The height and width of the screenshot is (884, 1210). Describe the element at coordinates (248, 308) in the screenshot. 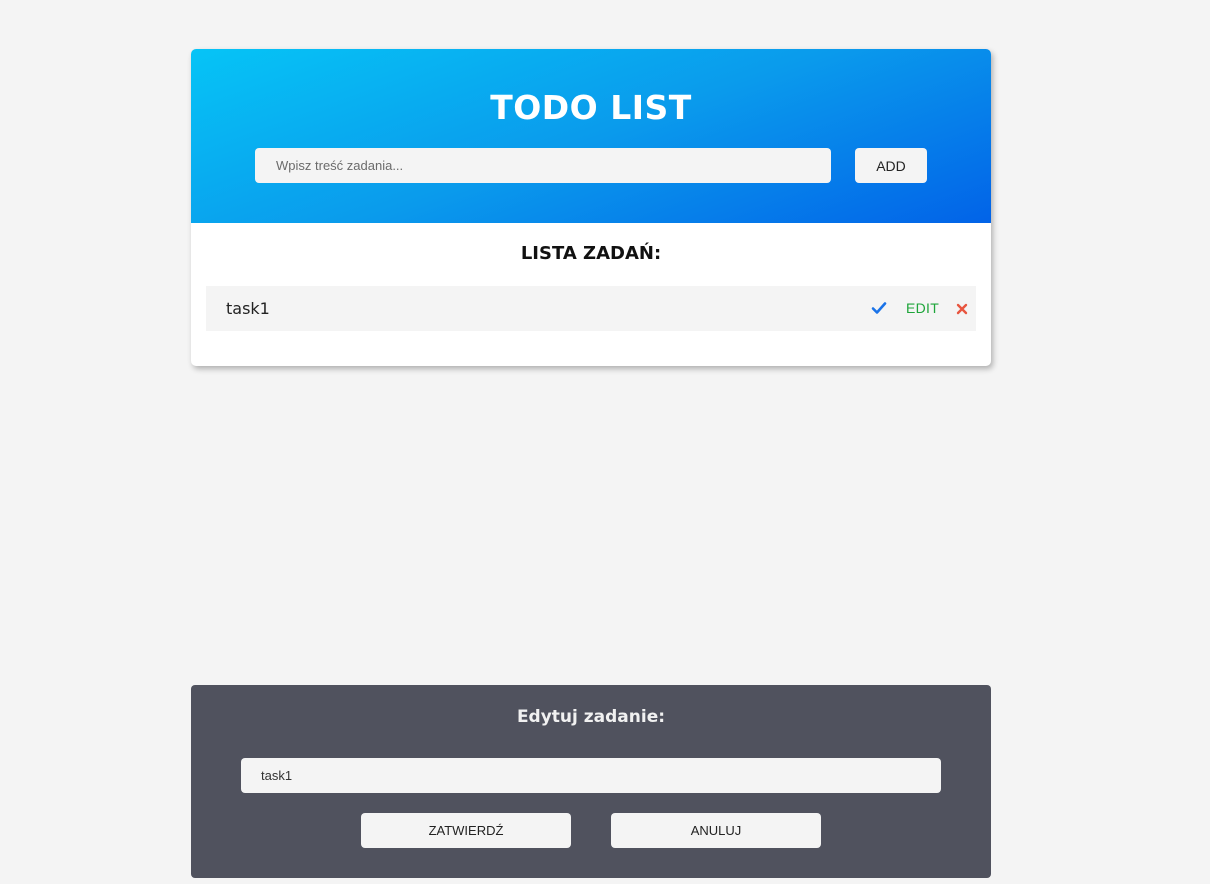

I see `task-text: task1` at that location.